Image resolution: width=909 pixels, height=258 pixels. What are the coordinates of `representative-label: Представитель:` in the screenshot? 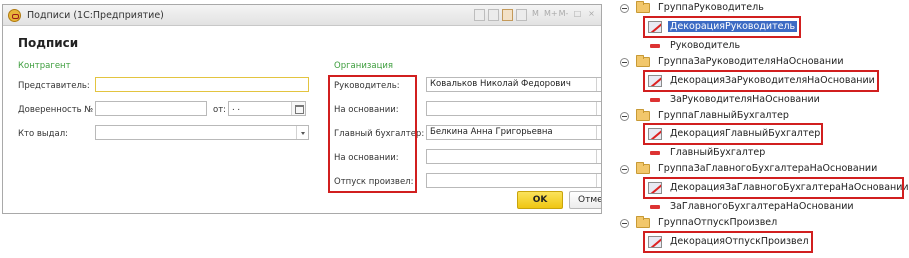 It's located at (54, 86).